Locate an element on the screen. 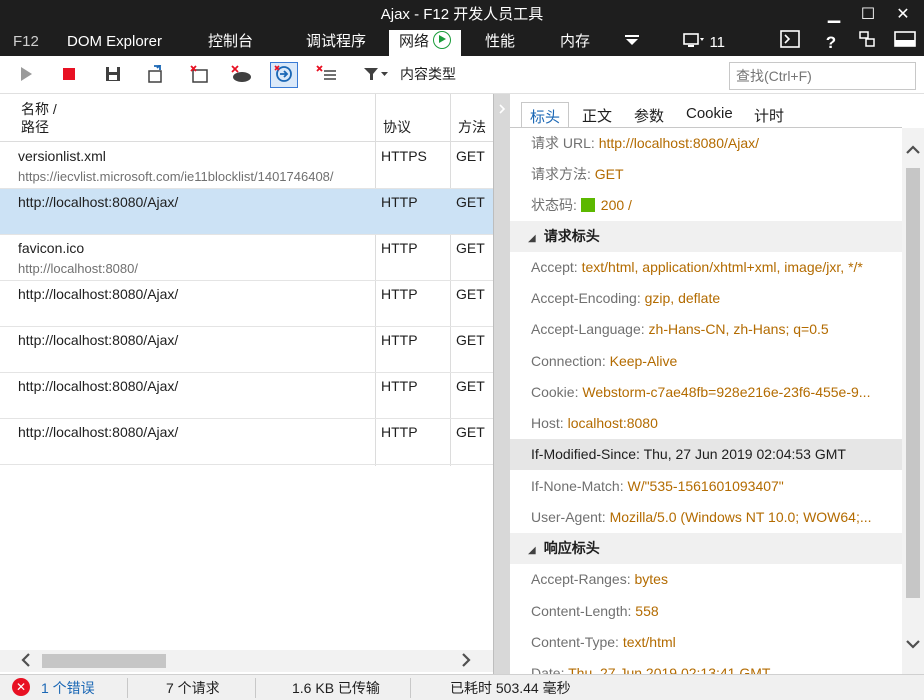 This screenshot has width=924, height=700. tab-body: 正文 is located at coordinates (597, 115).